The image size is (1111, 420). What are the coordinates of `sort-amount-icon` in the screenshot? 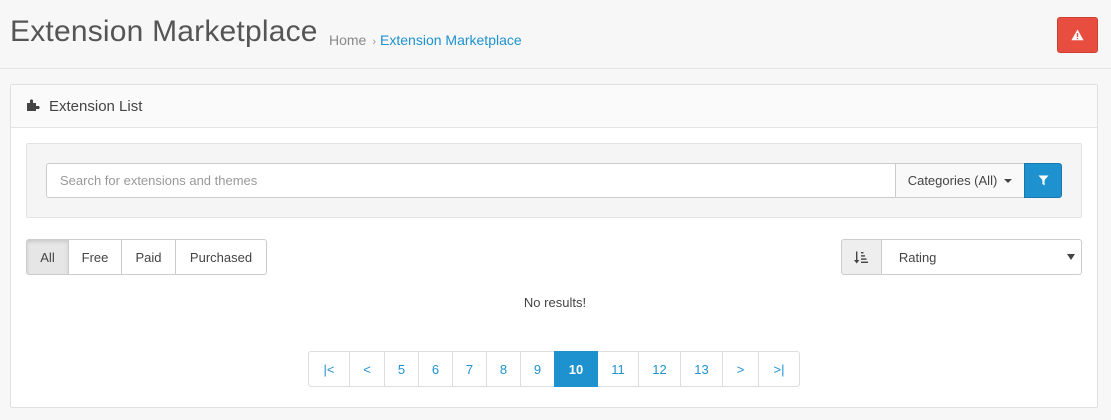 It's located at (861, 257).